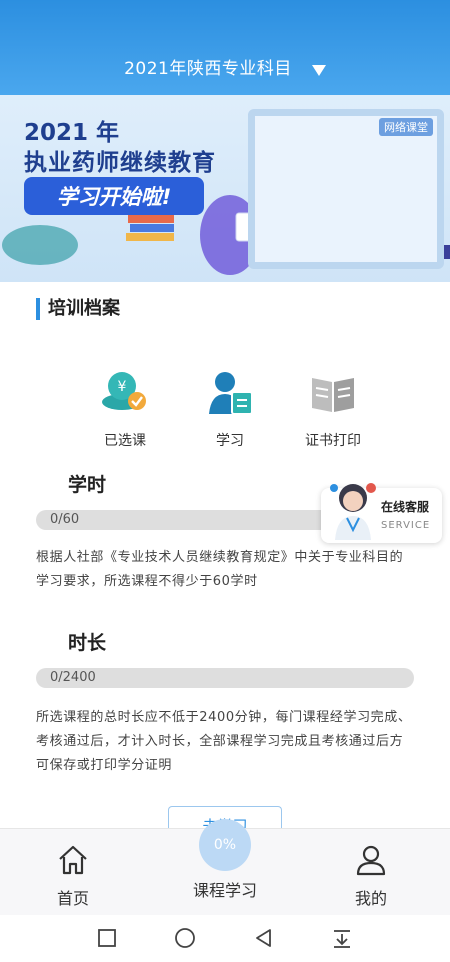 This screenshot has width=450, height=962. I want to click on section-title: 培训档案, so click(78, 309).